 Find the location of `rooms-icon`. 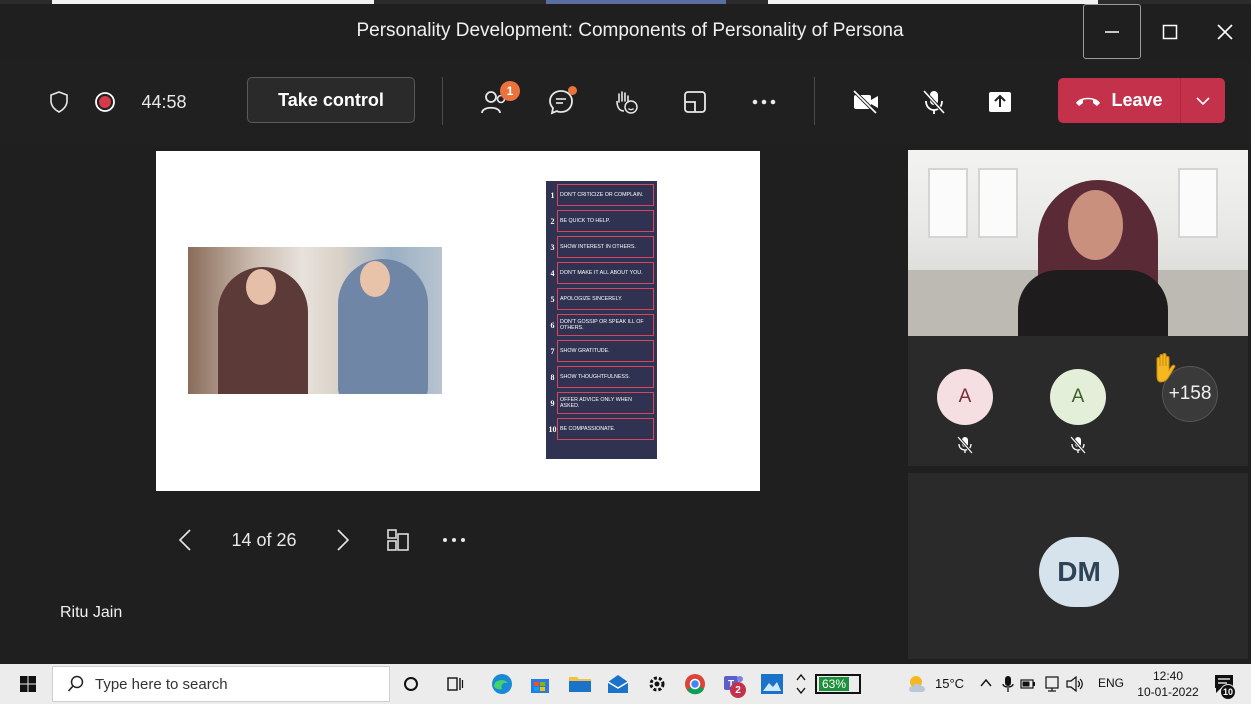

rooms-icon is located at coordinates (695, 102).